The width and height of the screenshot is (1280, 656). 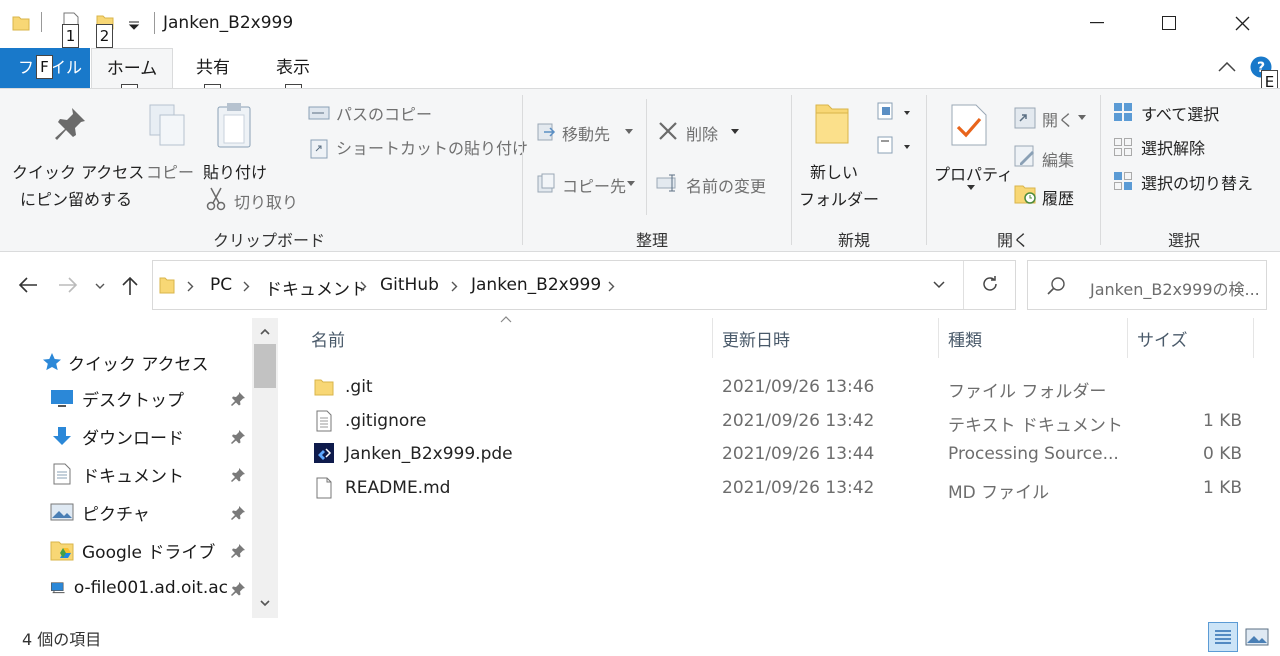 I want to click on copy-button: コピー, so click(x=170, y=171).